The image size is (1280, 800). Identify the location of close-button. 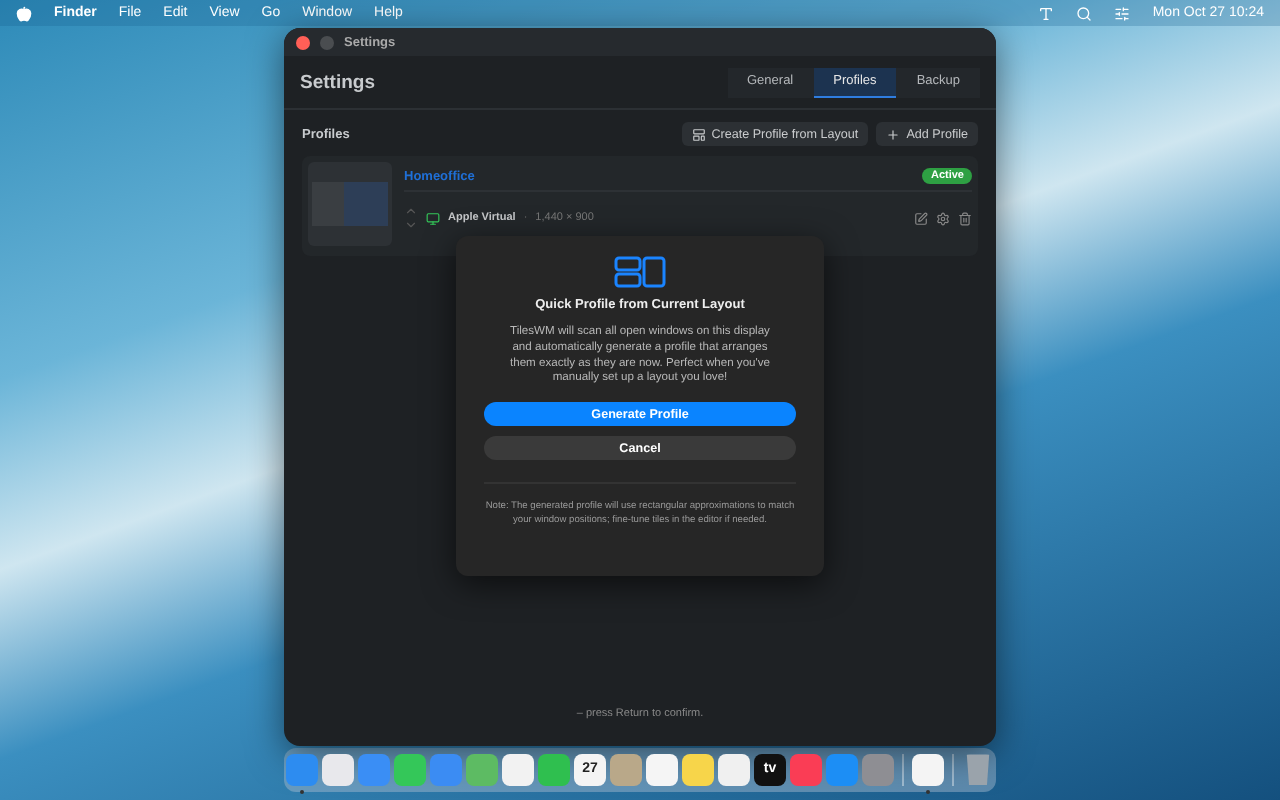
(303, 42).